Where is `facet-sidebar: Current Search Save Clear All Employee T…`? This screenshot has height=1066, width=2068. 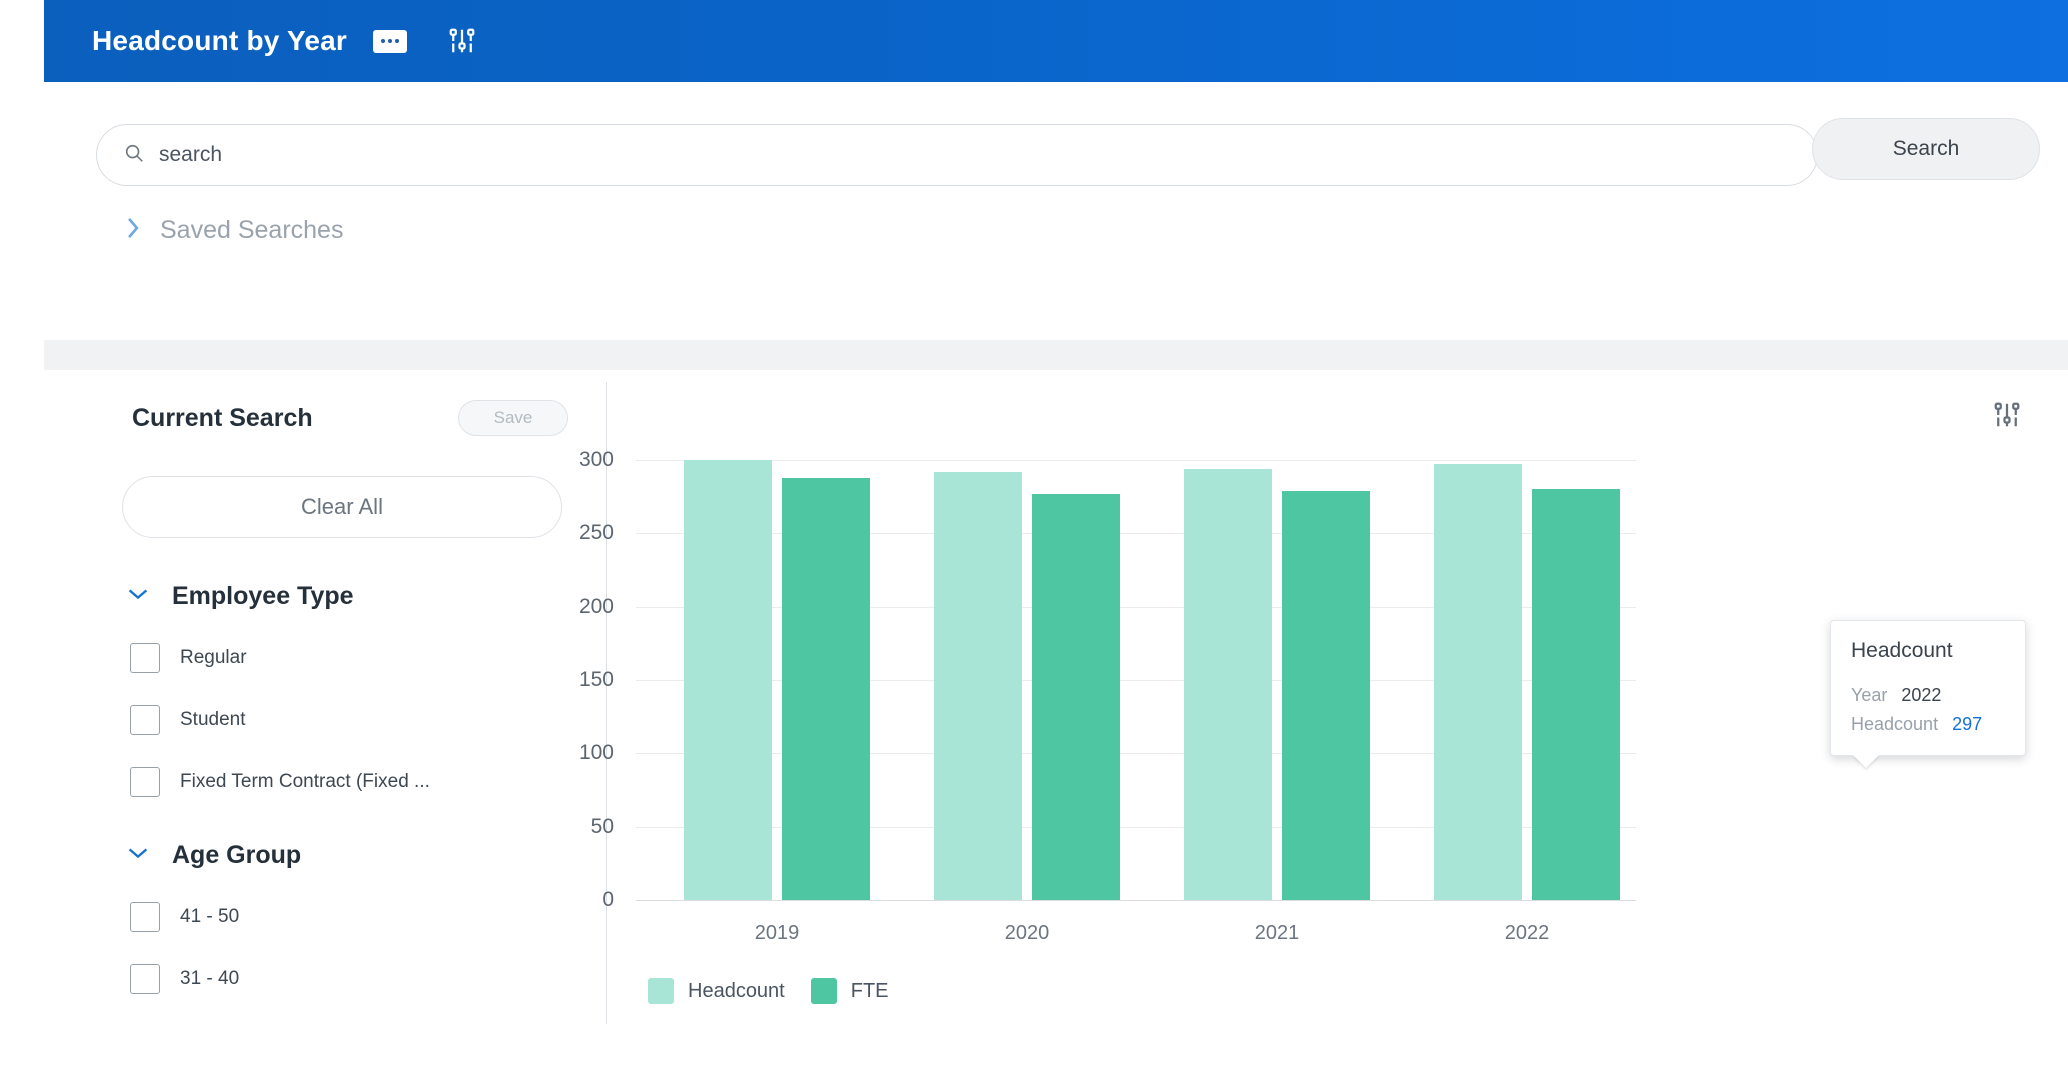
facet-sidebar: Current Search Save Clear All Employee T… is located at coordinates (334, 688).